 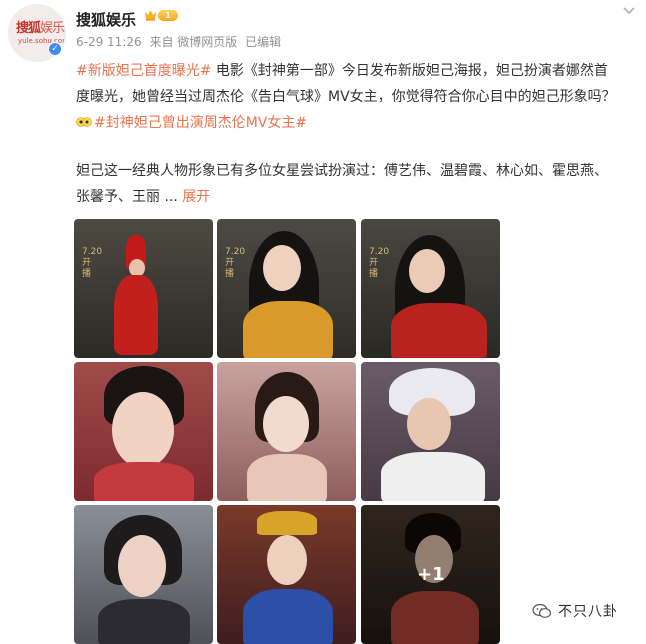 I want to click on hashtag-link: #新版妲己首度曝光#, so click(x=143, y=71).